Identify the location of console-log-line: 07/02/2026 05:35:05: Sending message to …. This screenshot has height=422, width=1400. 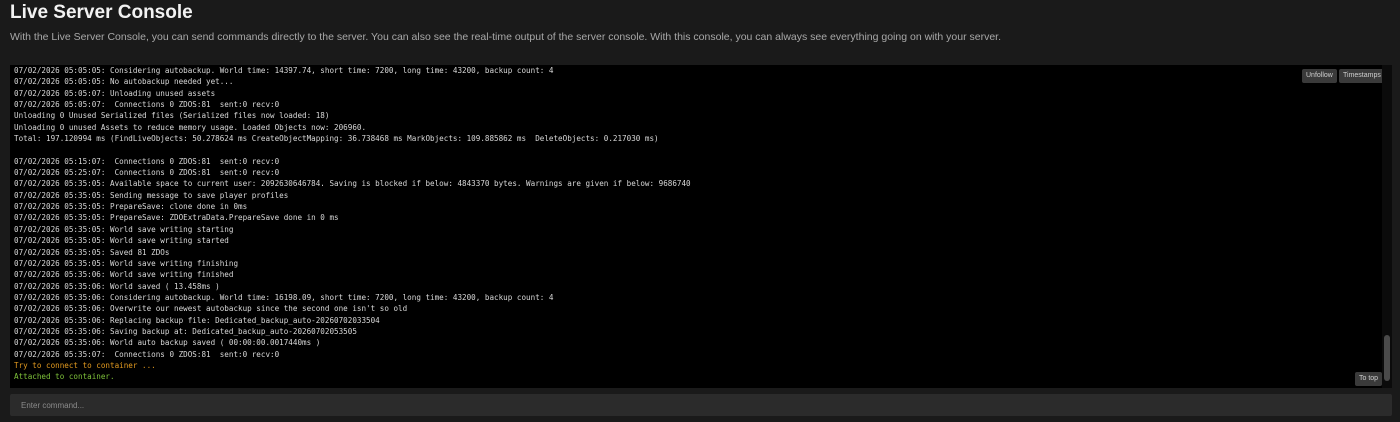
(151, 195).